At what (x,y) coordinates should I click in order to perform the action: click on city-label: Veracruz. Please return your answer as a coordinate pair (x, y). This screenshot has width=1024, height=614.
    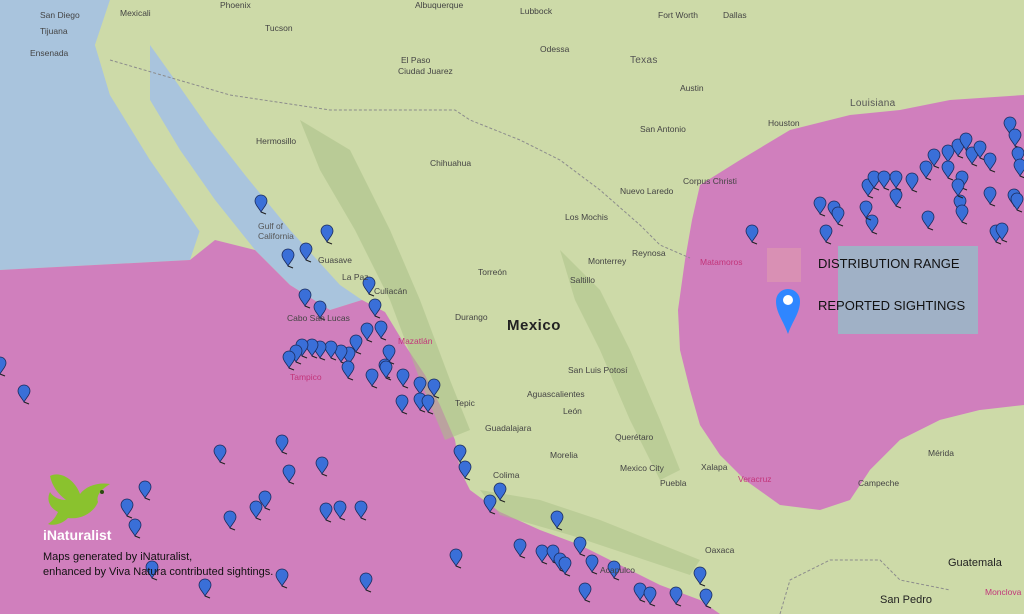
    Looking at the image, I should click on (755, 479).